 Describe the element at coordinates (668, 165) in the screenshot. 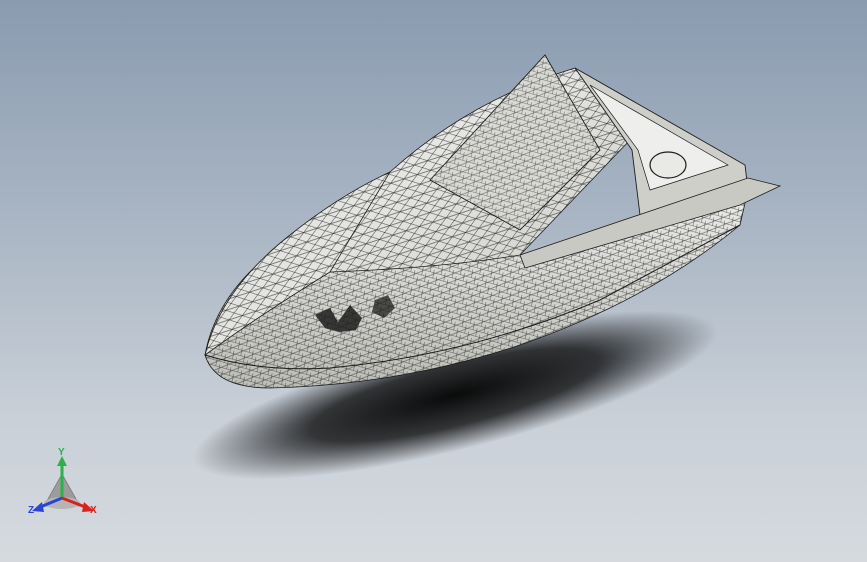

I see `stern-opening` at that location.